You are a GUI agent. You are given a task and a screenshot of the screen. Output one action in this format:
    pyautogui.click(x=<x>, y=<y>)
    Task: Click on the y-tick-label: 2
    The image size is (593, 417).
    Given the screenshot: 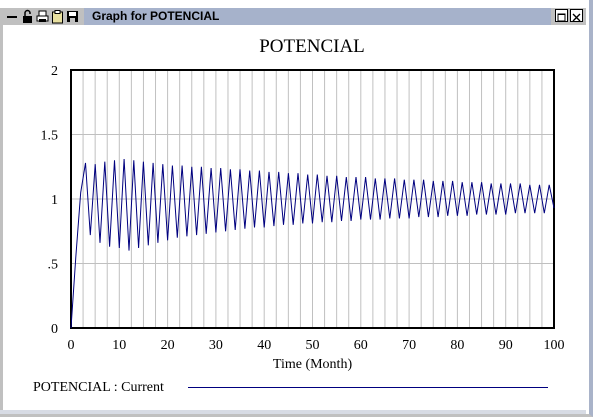 What is the action you would take?
    pyautogui.click(x=54, y=71)
    